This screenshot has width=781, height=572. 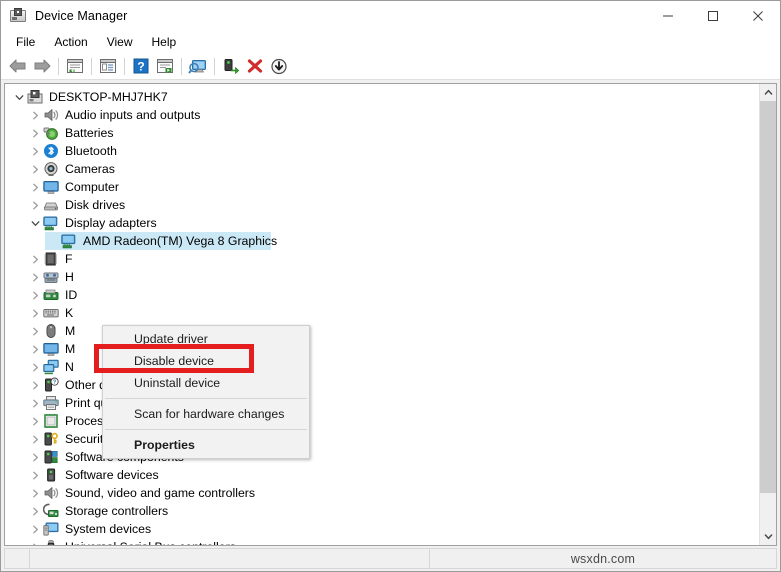 I want to click on scrollbar-thumb, so click(x=768, y=297).